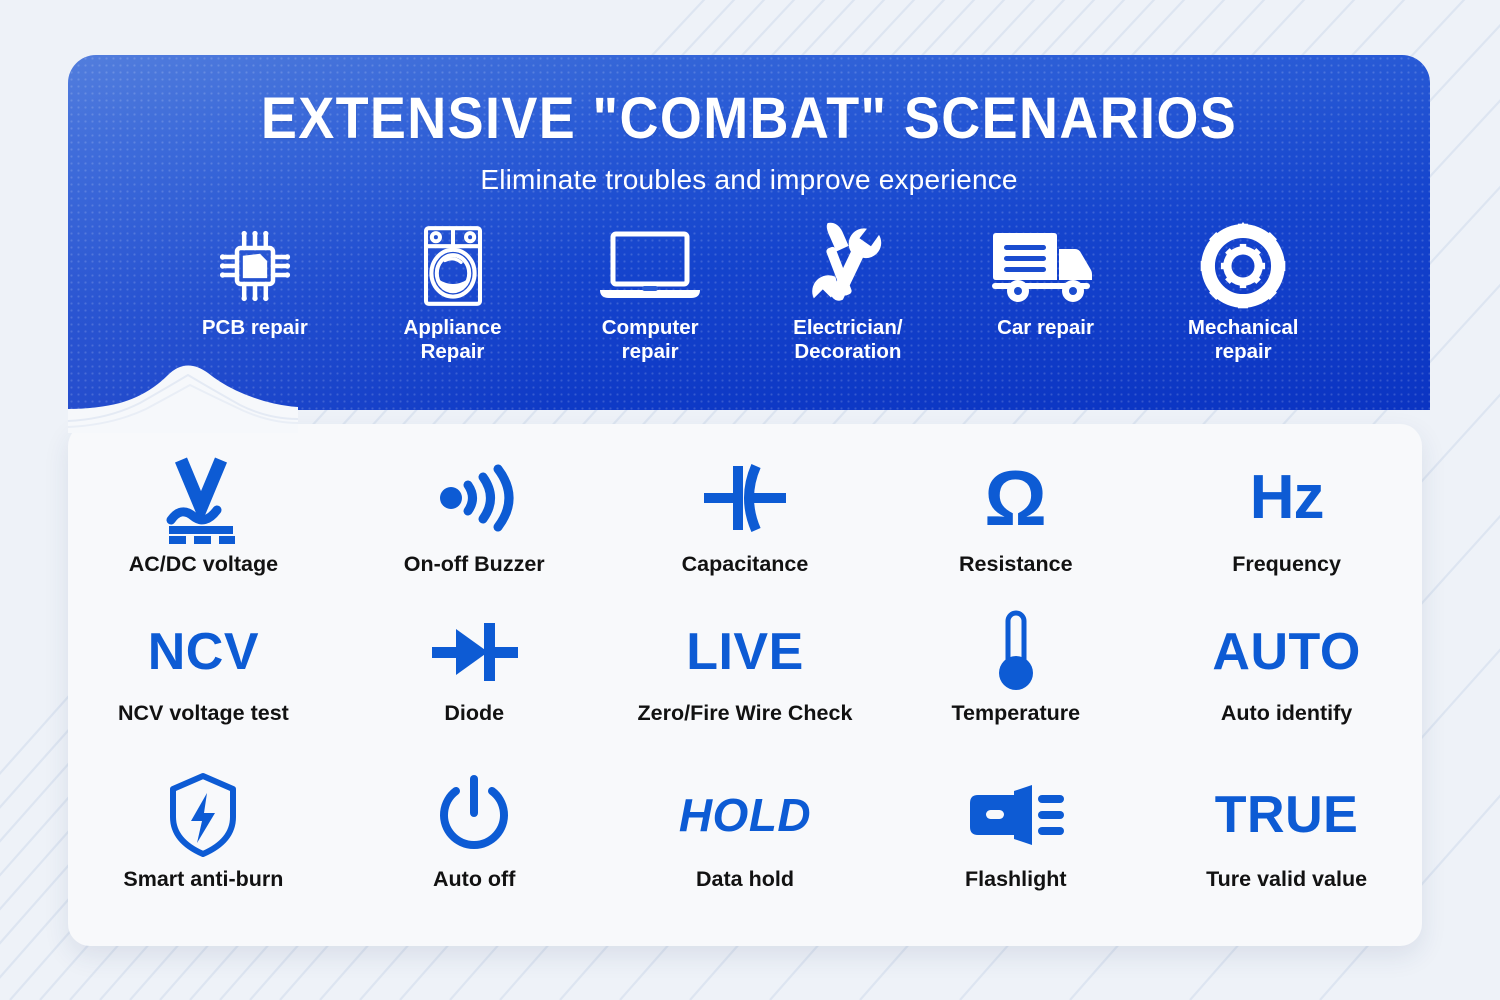  What do you see at coordinates (745, 652) in the screenshot?
I see `live-icon: LIVE` at bounding box center [745, 652].